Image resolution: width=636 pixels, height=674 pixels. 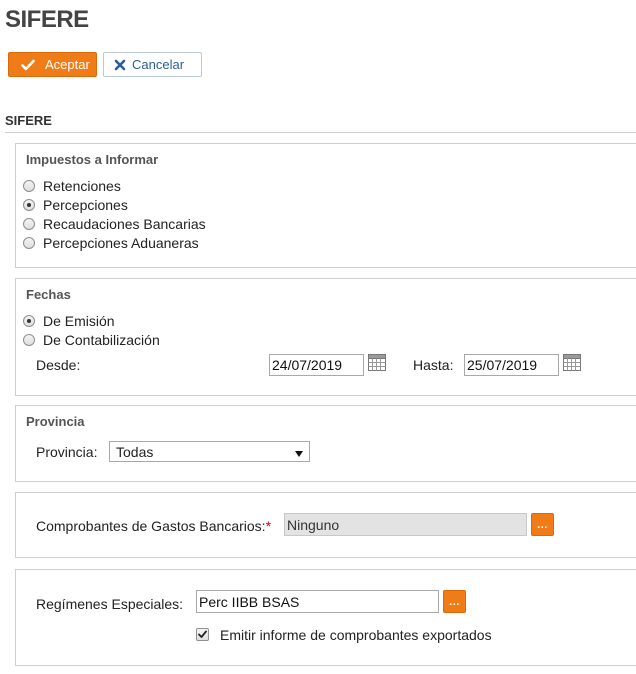 I want to click on section-divider, so click(x=320, y=132).